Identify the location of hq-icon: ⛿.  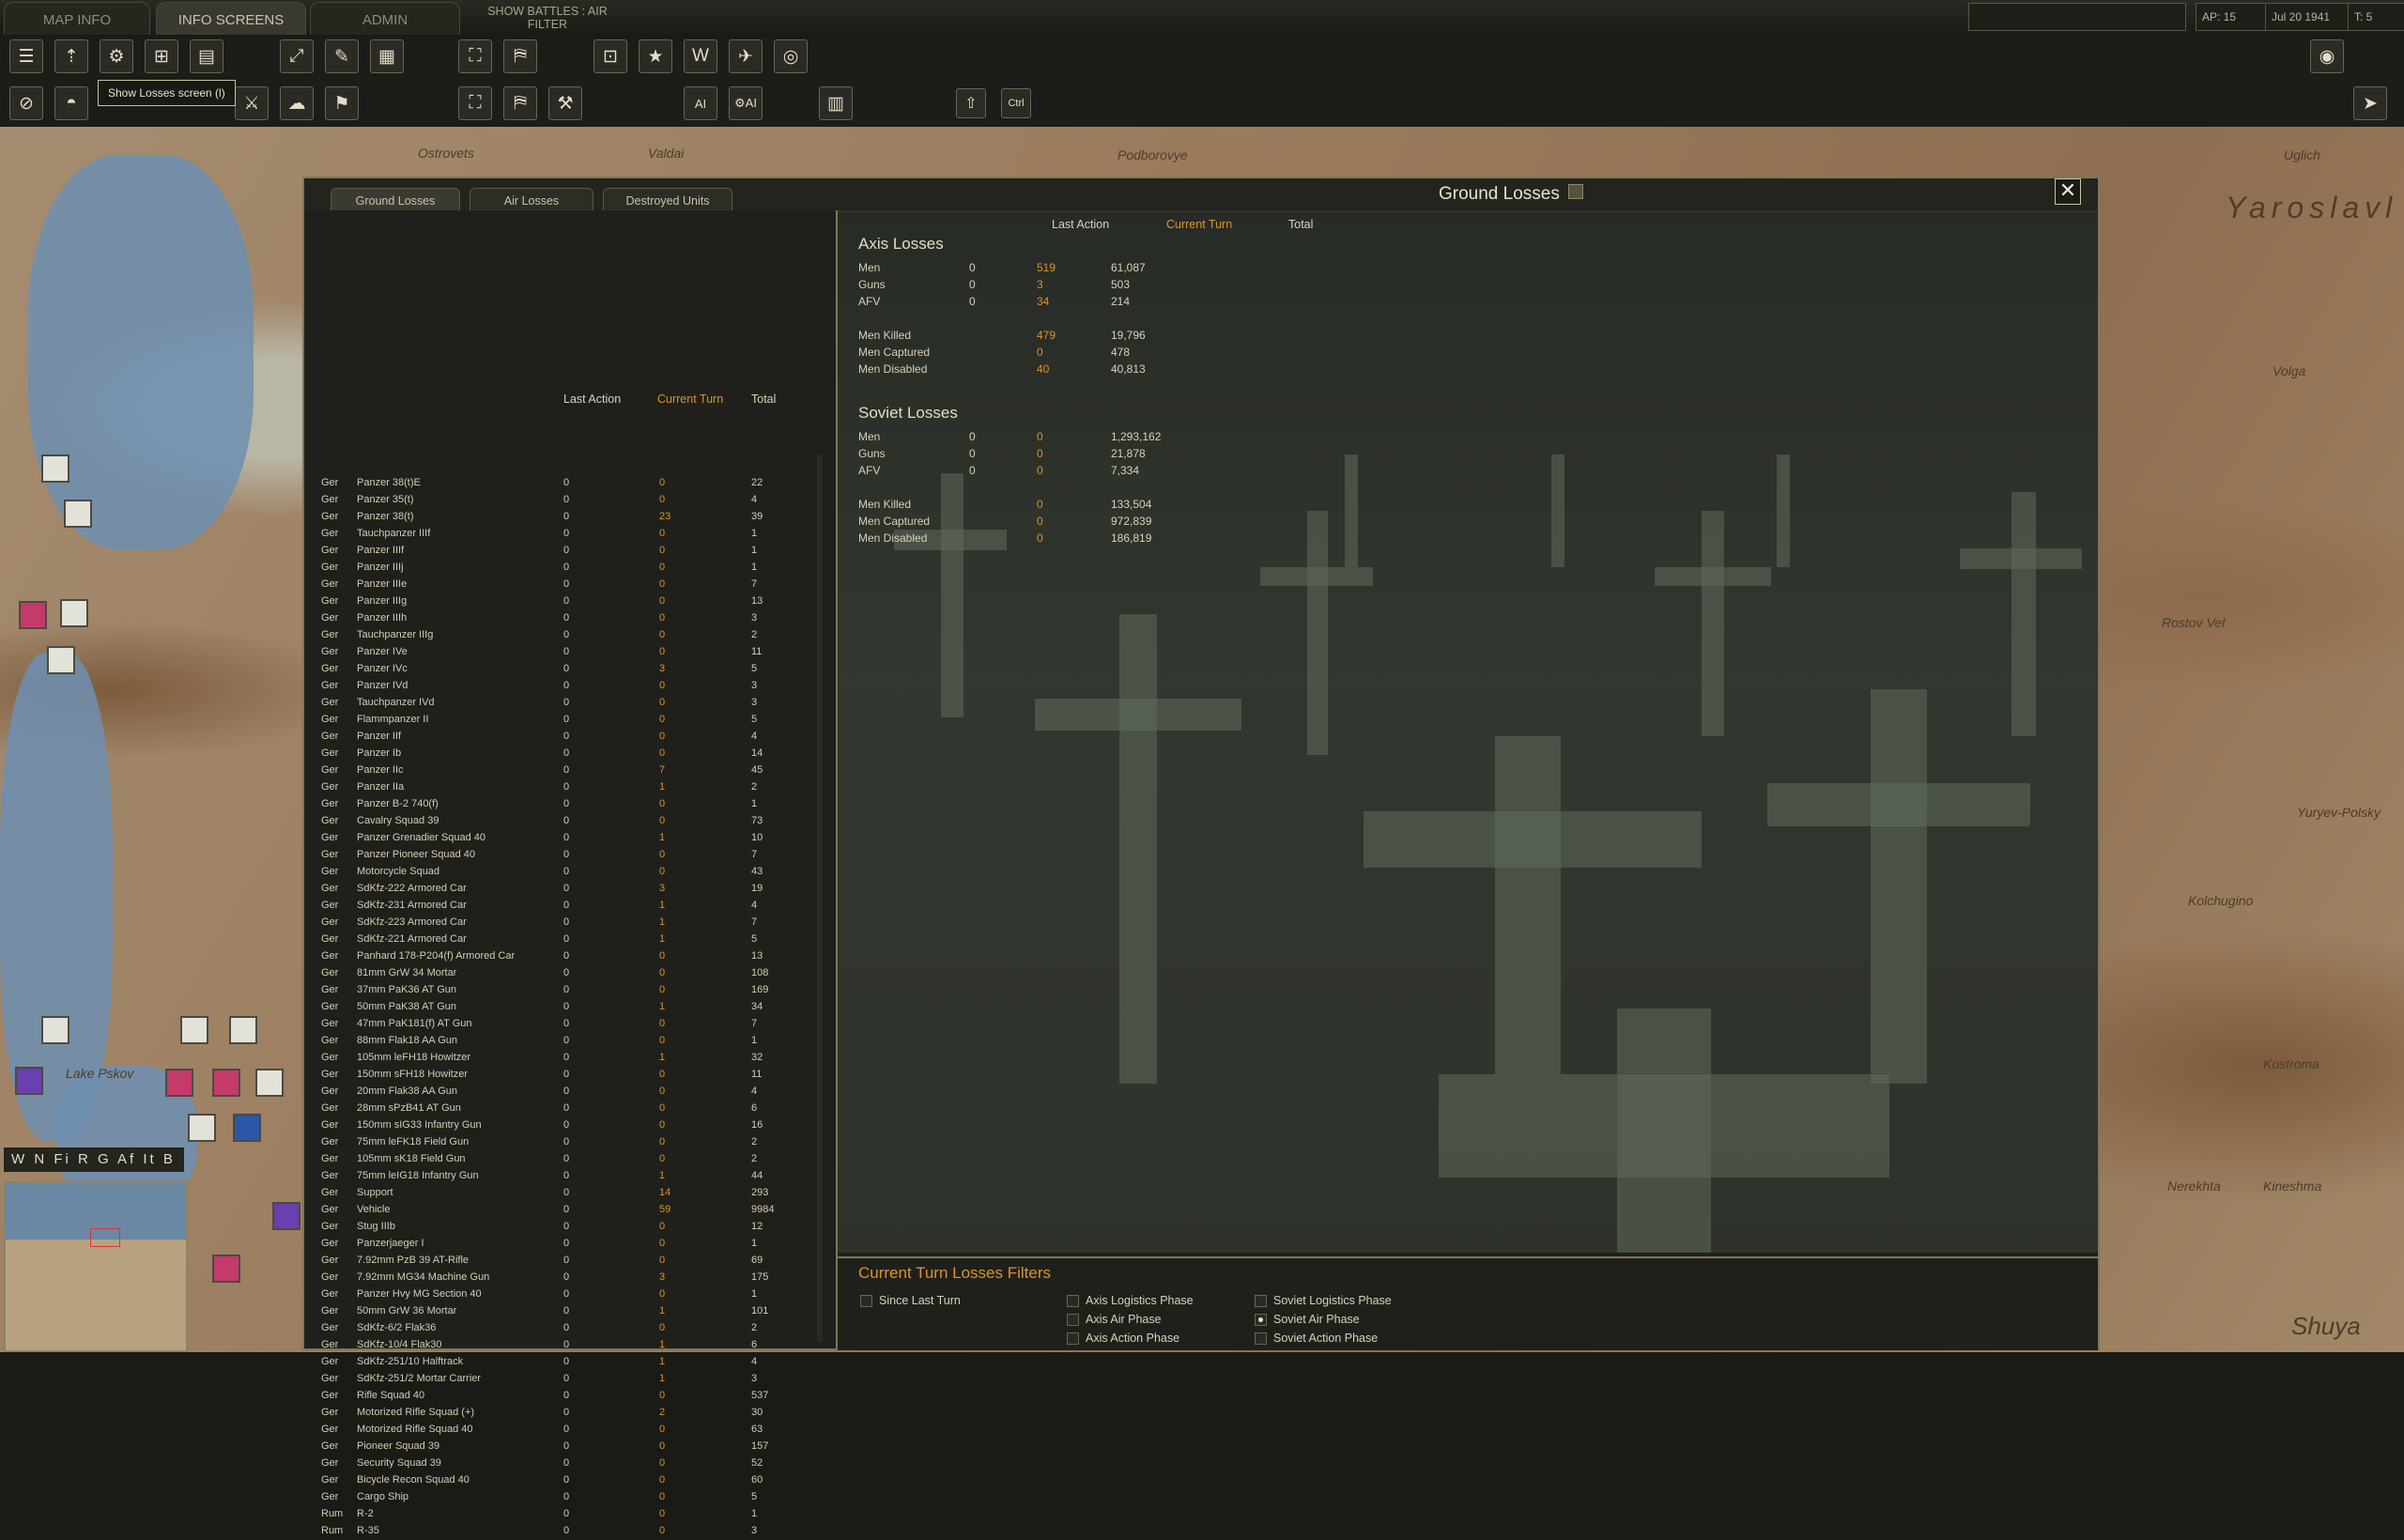
(520, 56).